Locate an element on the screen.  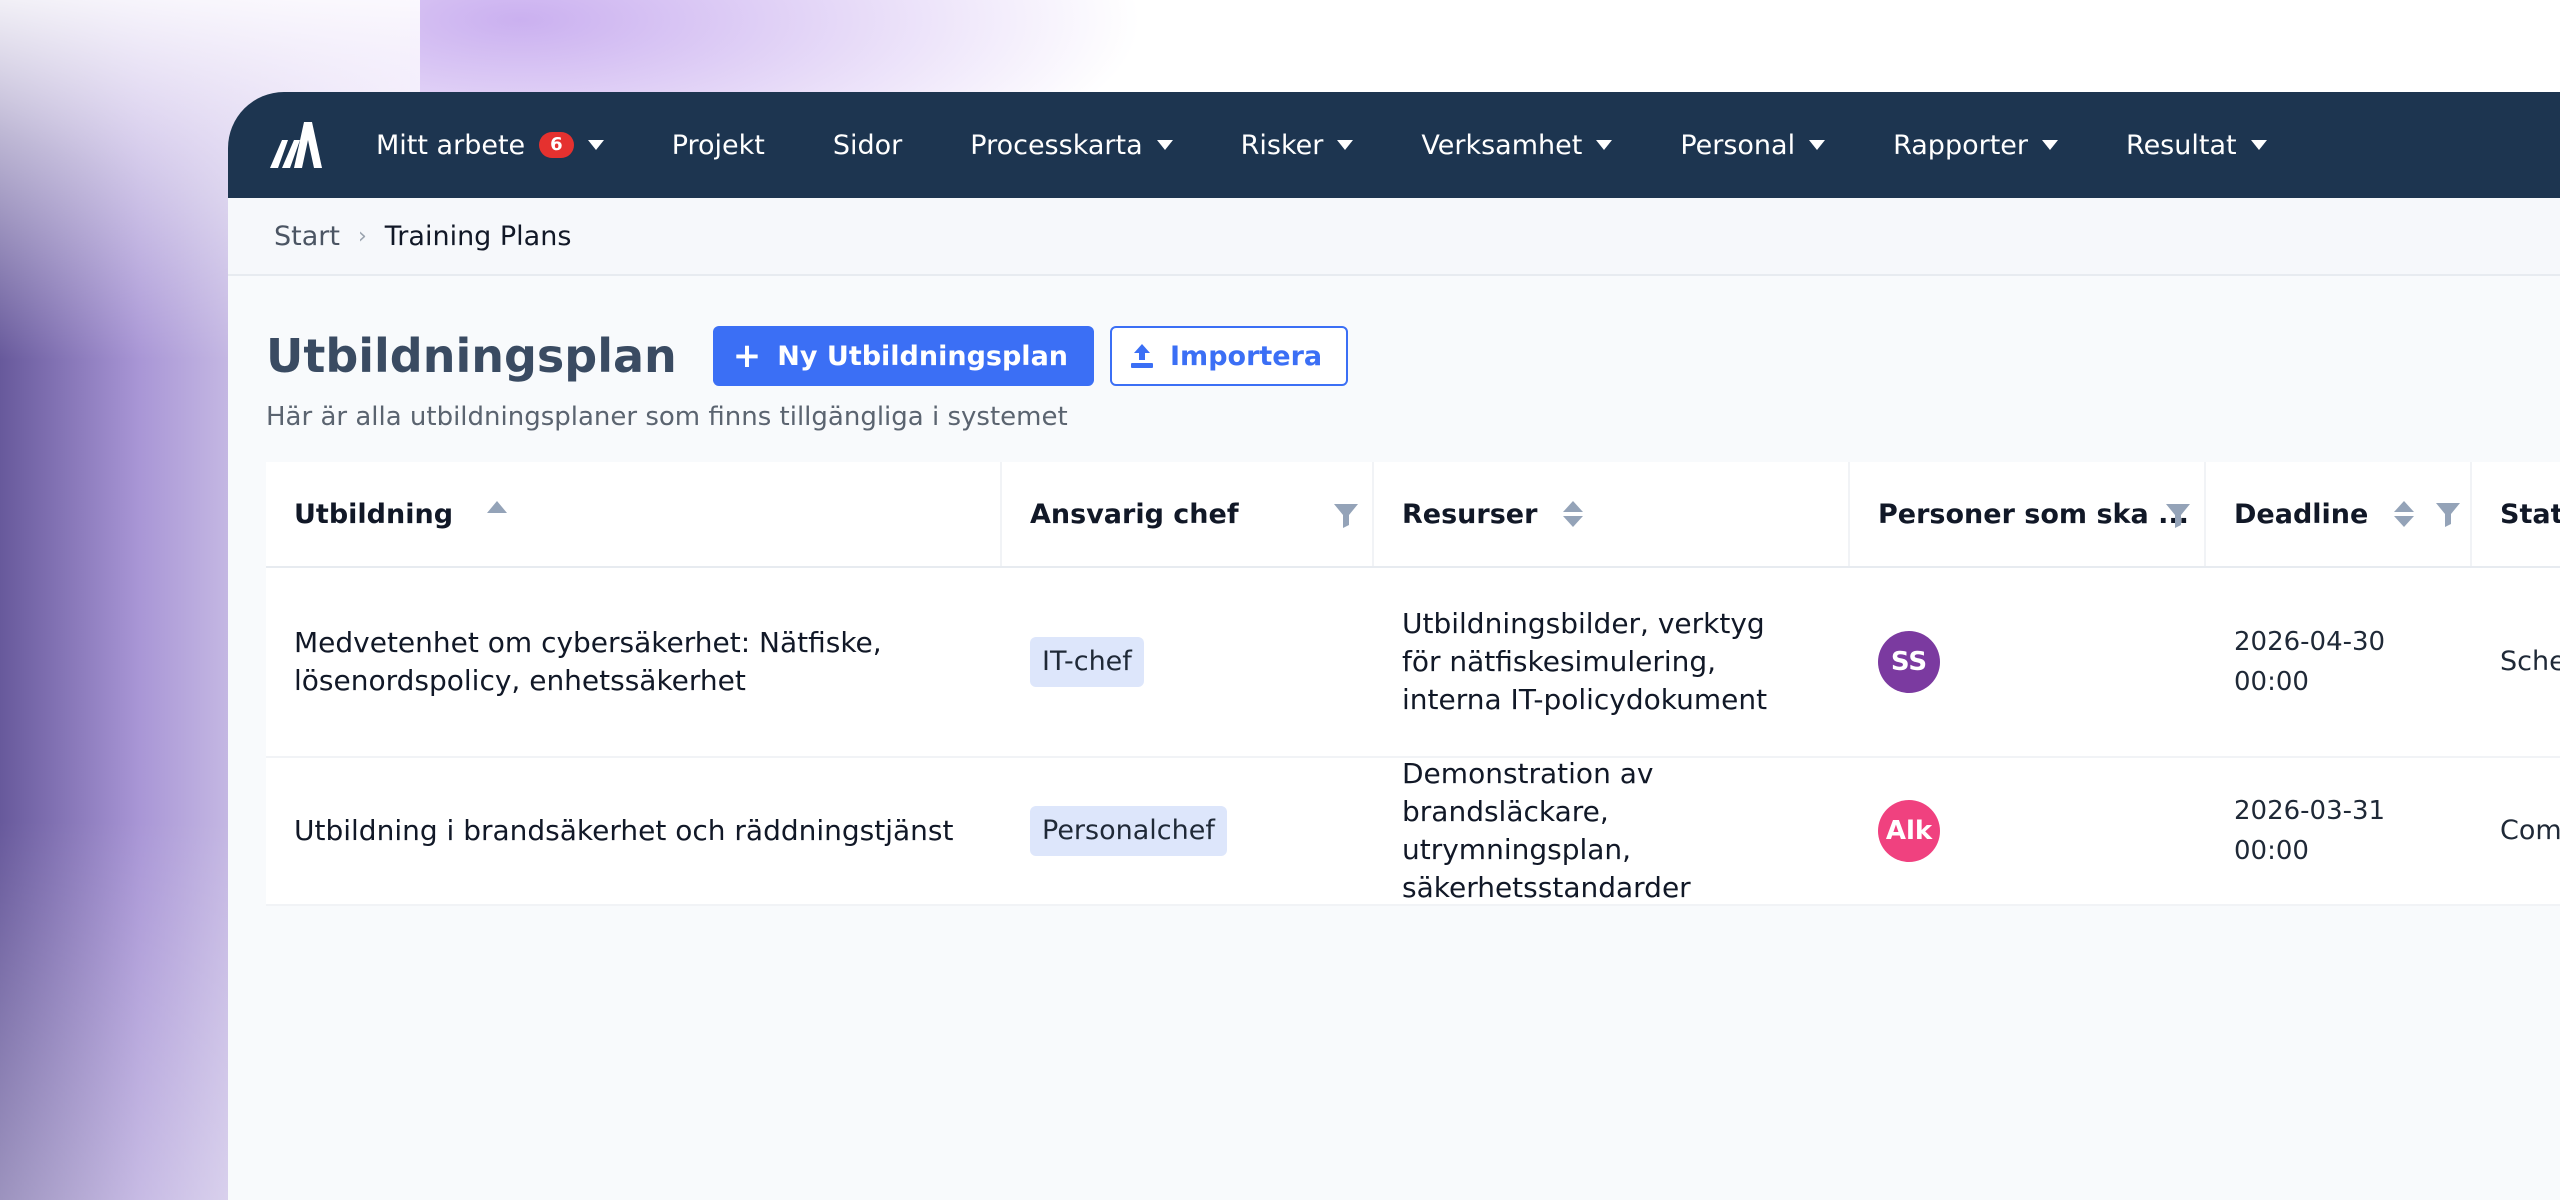
nav-label: Sidor is located at coordinates (867, 145).